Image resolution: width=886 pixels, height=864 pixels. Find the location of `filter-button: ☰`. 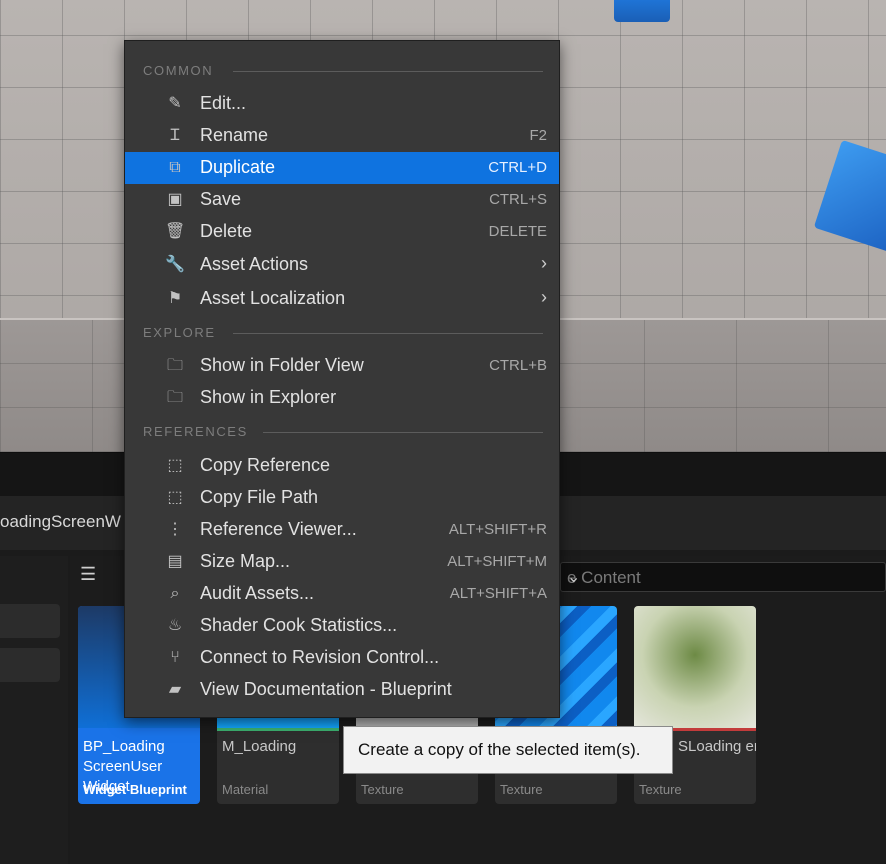

filter-button: ☰ is located at coordinates (105, 578).